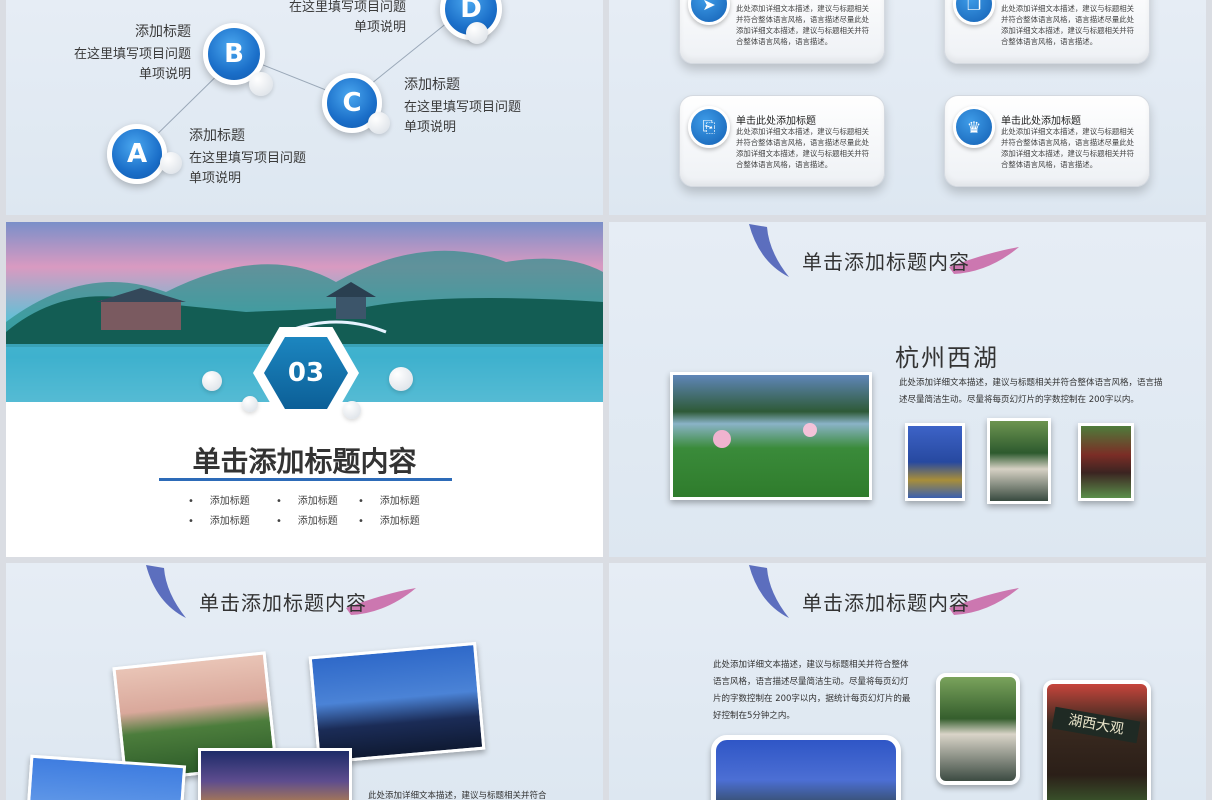 This screenshot has height=800, width=1212. Describe the element at coordinates (1019, 461) in the screenshot. I see `pavilion-photo` at that location.